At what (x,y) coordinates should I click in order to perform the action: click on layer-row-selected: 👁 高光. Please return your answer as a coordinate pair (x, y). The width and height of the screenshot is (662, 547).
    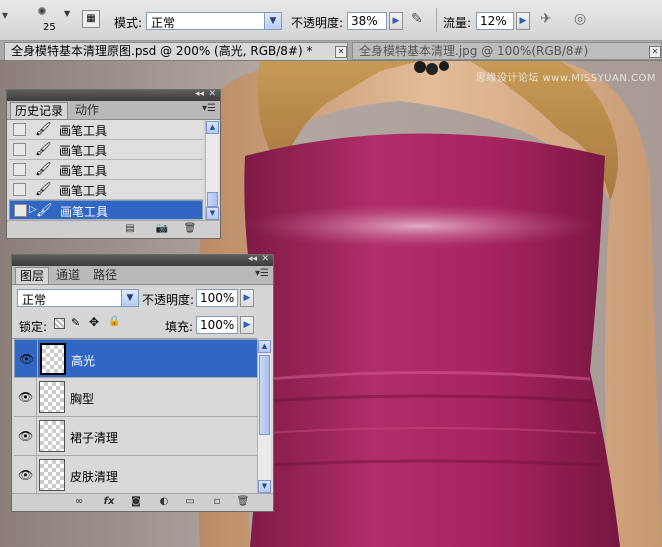
    Looking at the image, I should click on (135, 358).